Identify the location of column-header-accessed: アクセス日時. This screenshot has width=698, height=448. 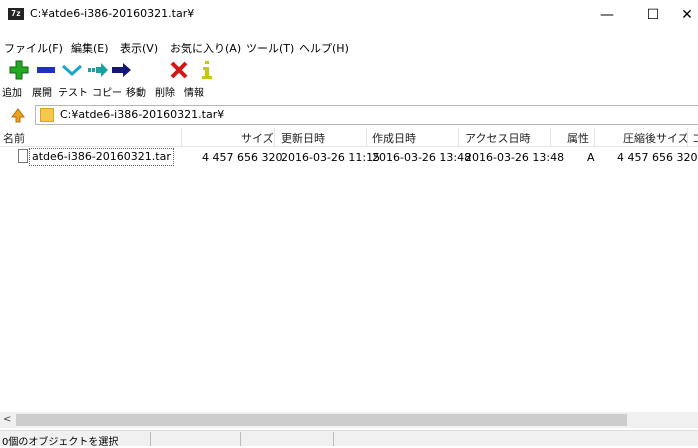
(497, 138).